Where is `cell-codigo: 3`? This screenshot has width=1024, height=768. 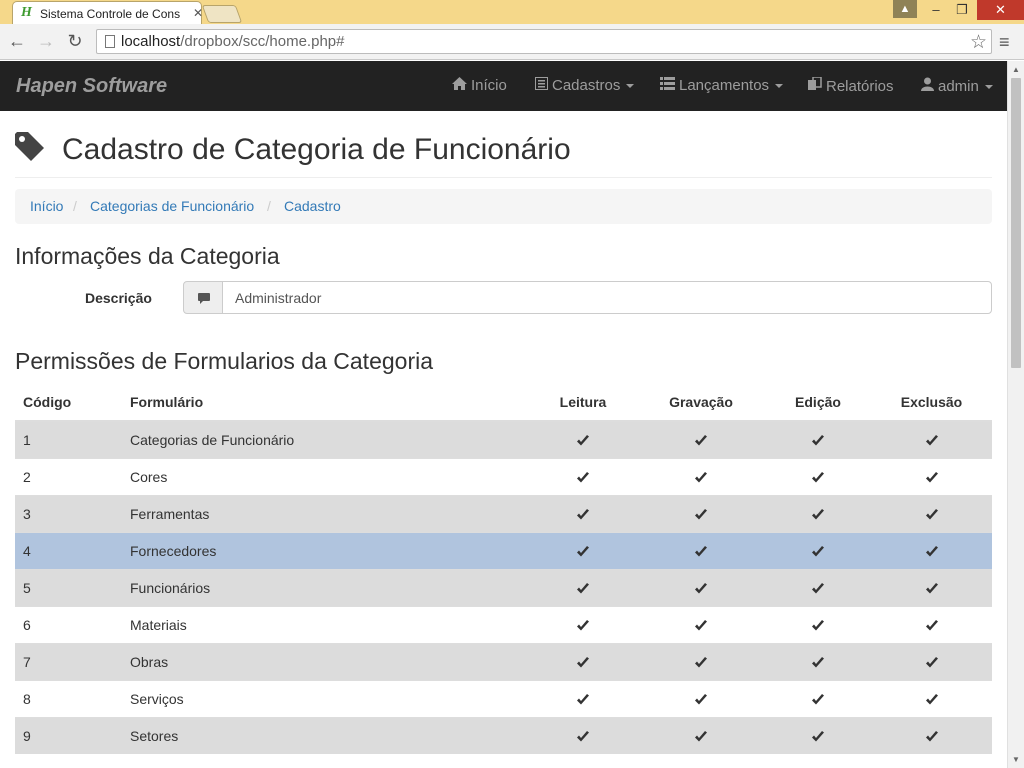
cell-codigo: 3 is located at coordinates (68, 513).